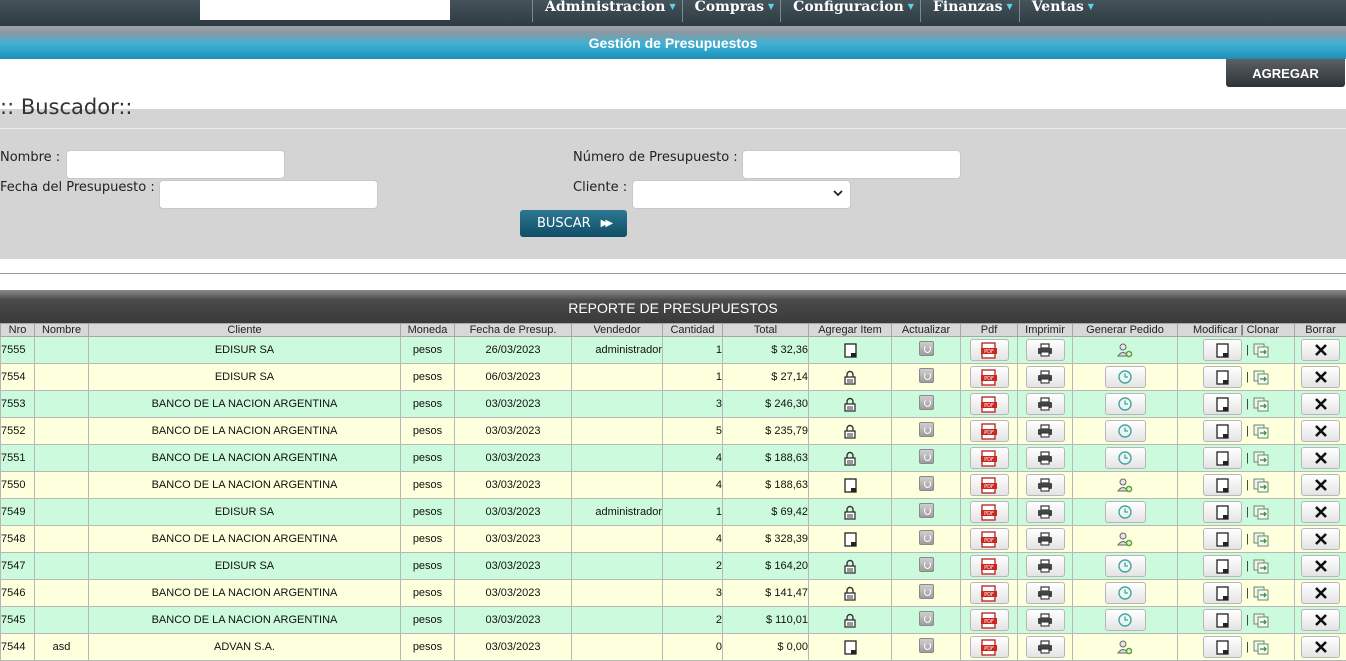 Image resolution: width=1346 pixels, height=661 pixels. What do you see at coordinates (607, 11) in the screenshot?
I see `menu-item-administracion: Administracion▼` at bounding box center [607, 11].